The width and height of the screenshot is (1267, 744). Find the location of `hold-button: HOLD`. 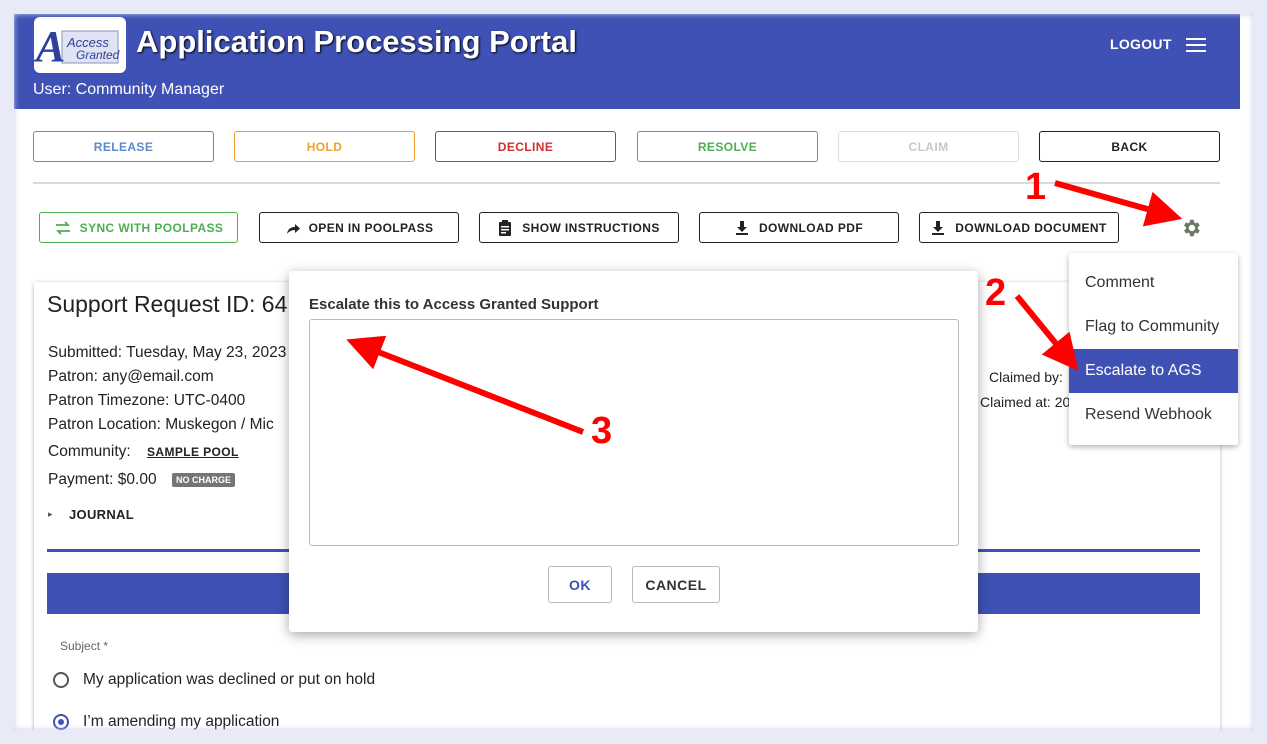

hold-button: HOLD is located at coordinates (324, 146).